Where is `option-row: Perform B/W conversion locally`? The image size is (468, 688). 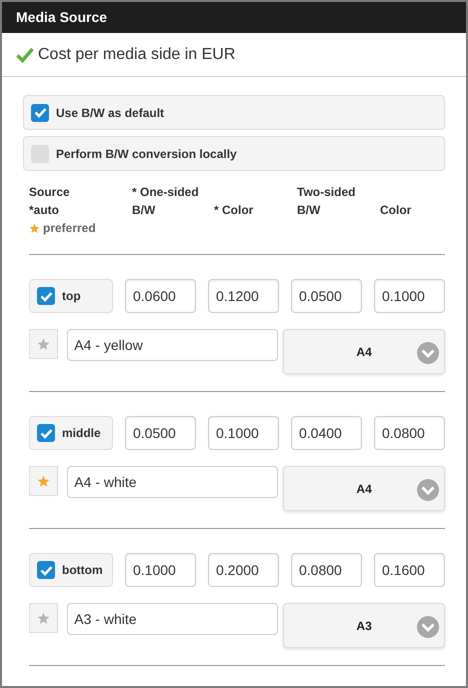 option-row: Perform B/W conversion locally is located at coordinates (234, 153).